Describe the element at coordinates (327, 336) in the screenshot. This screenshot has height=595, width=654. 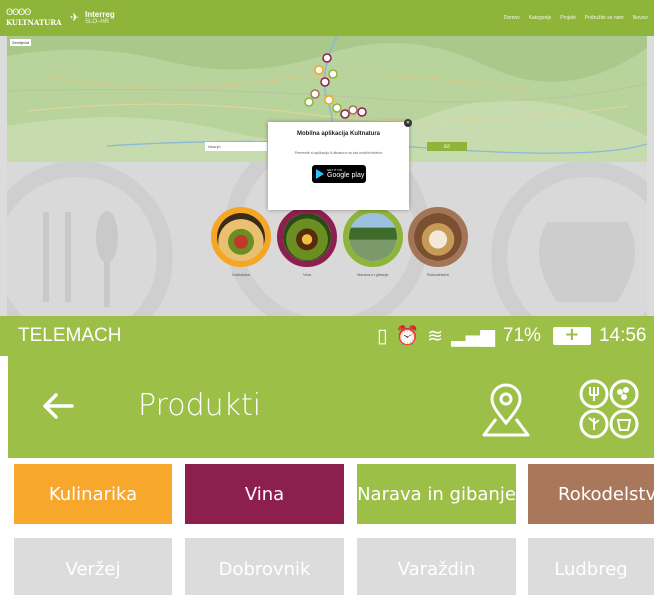
I see `status-bar: TELEMACH ▯ ⏰ ≋ ▂▄▆ 71% 14:56` at that location.